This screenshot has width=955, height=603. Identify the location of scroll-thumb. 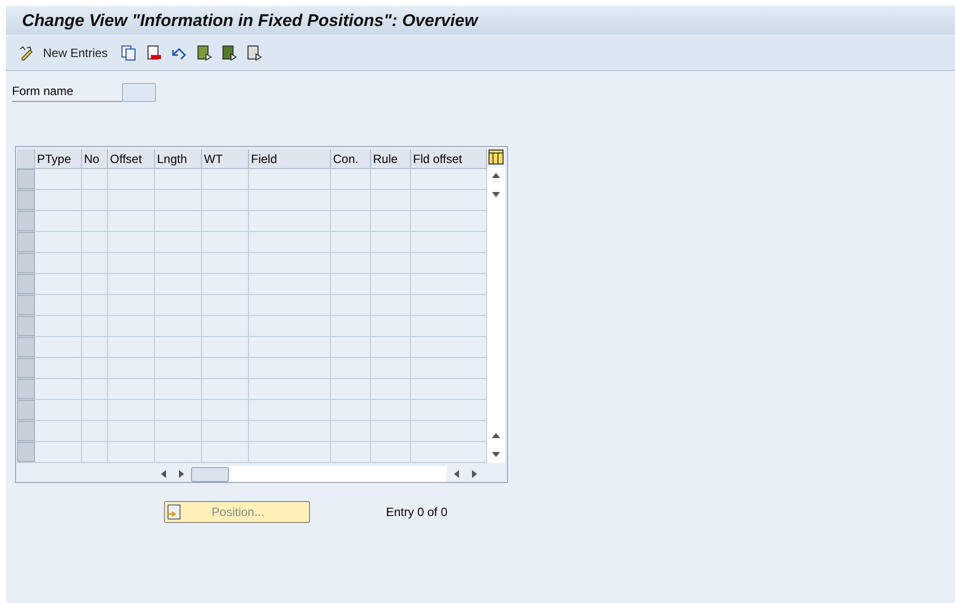
(210, 474).